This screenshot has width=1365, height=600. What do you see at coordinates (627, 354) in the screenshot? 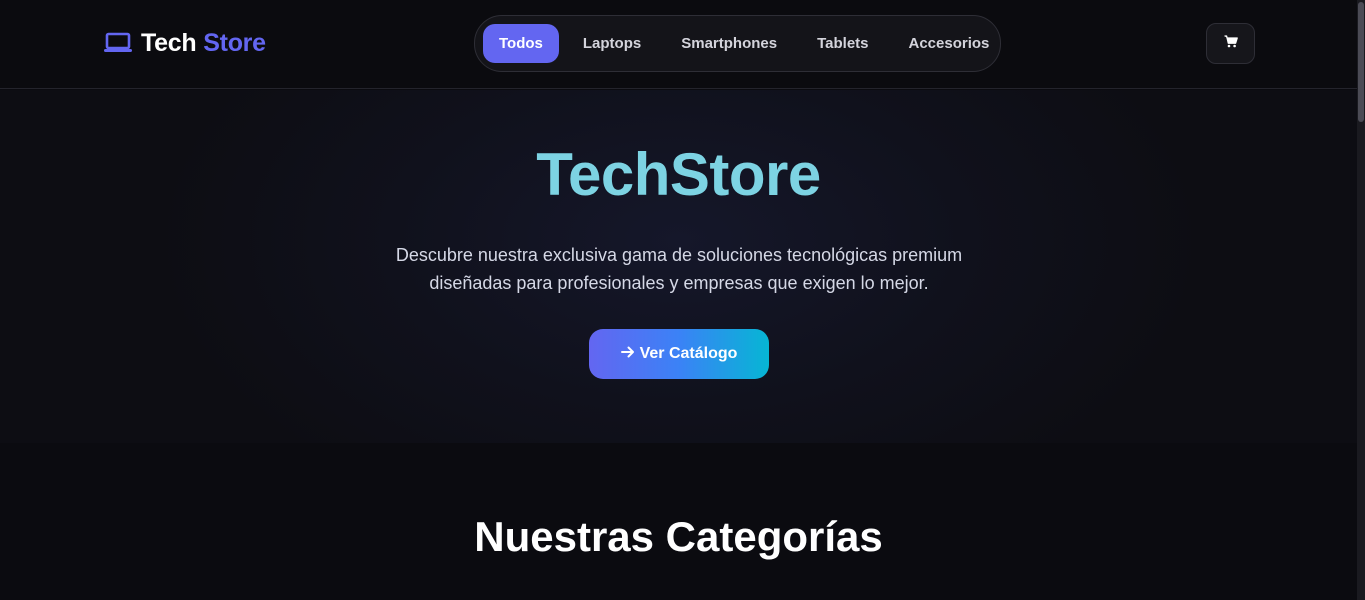
I see `arrow-right-icon` at bounding box center [627, 354].